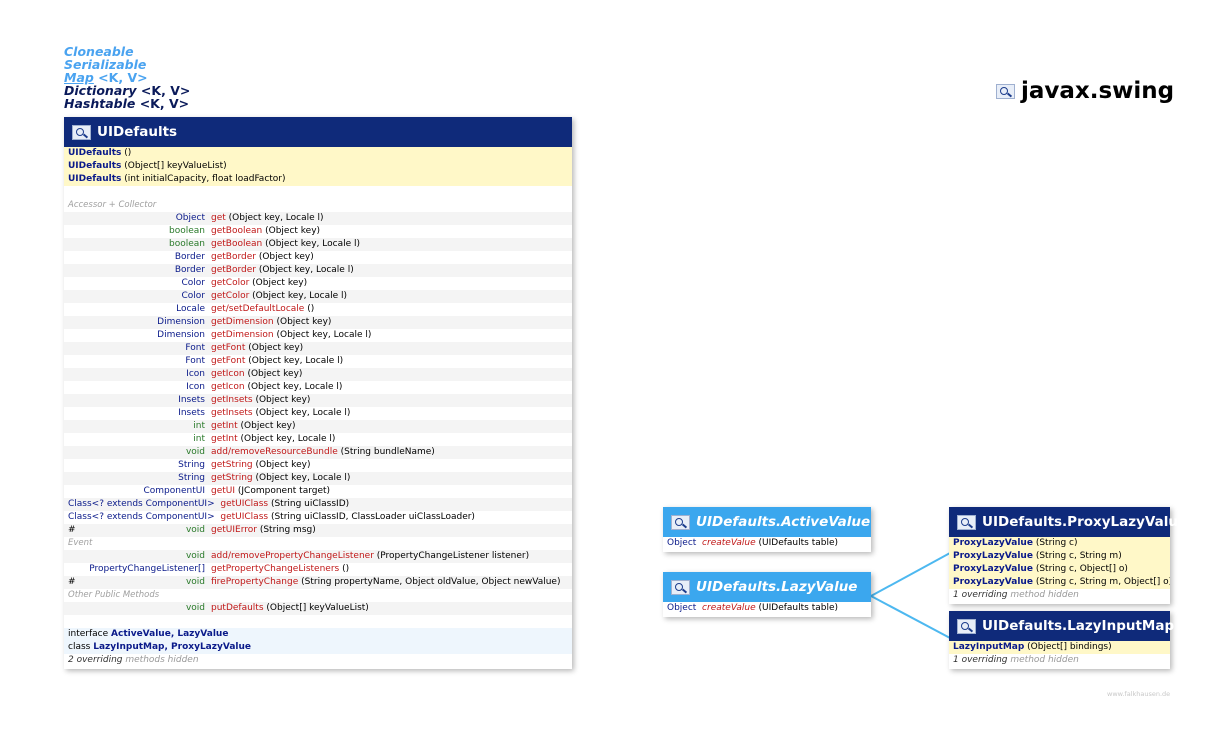 The height and width of the screenshot is (740, 1231). Describe the element at coordinates (1059, 569) in the screenshot. I see `constructor-row: ProxyLazyValue (String c, Object[] o)` at that location.